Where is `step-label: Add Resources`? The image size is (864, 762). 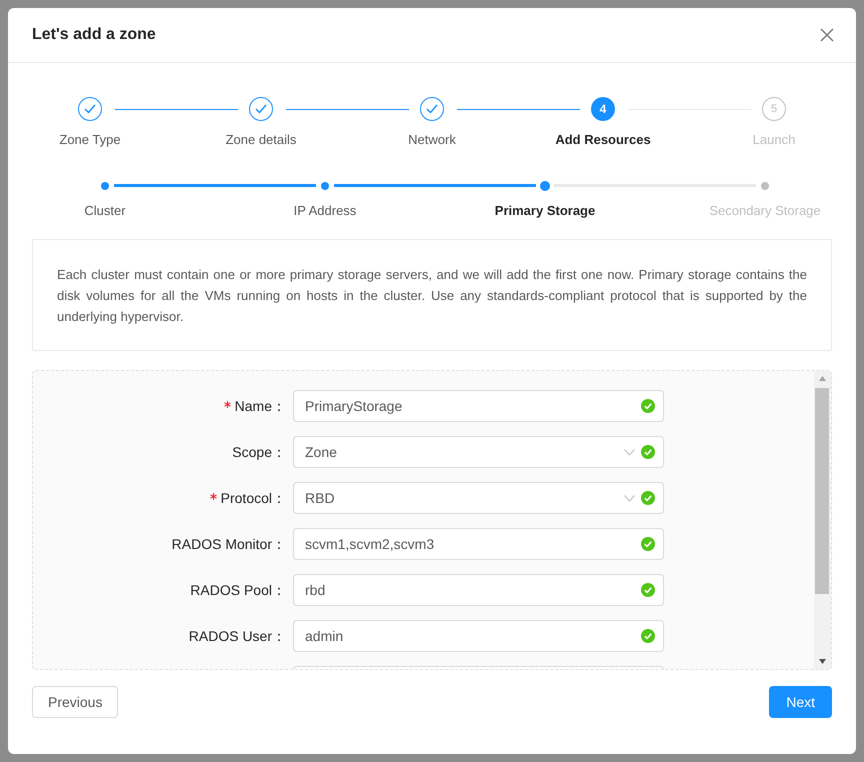
step-label: Add Resources is located at coordinates (603, 140).